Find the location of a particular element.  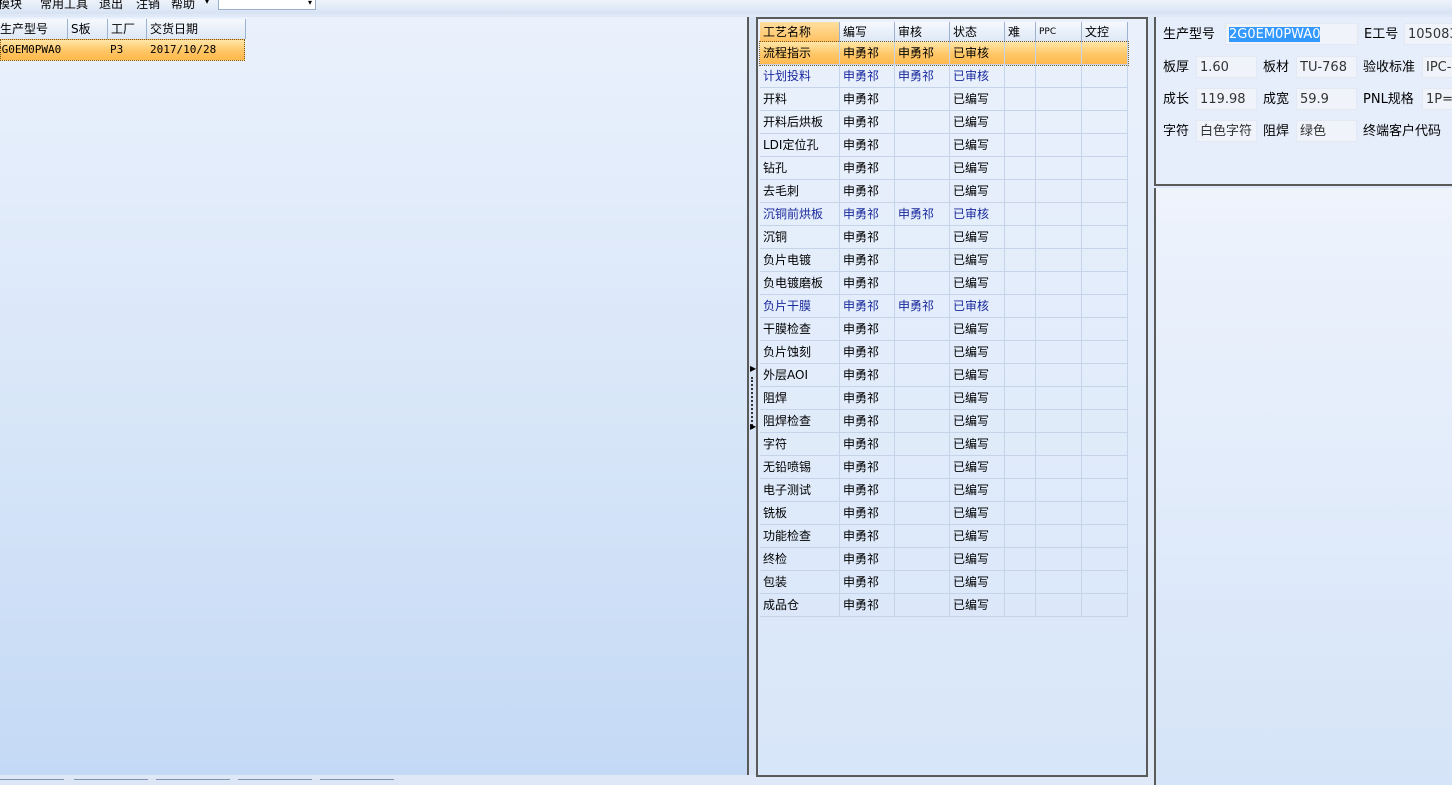

process-row: 功能检查 申勇祁 已编写 is located at coordinates (944, 536).